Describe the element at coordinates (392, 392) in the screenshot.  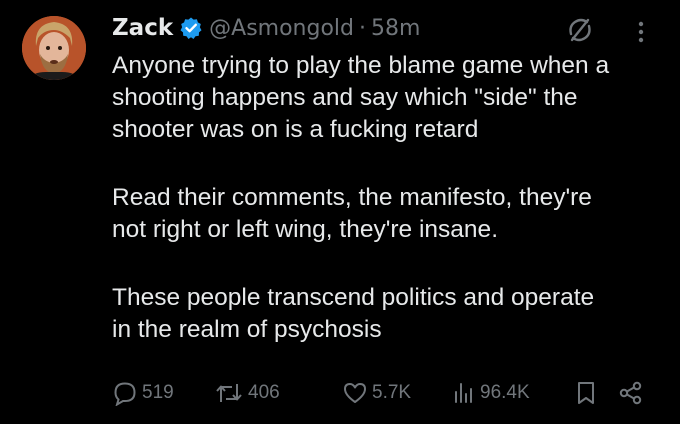
I see `like-count: 5.7K` at that location.